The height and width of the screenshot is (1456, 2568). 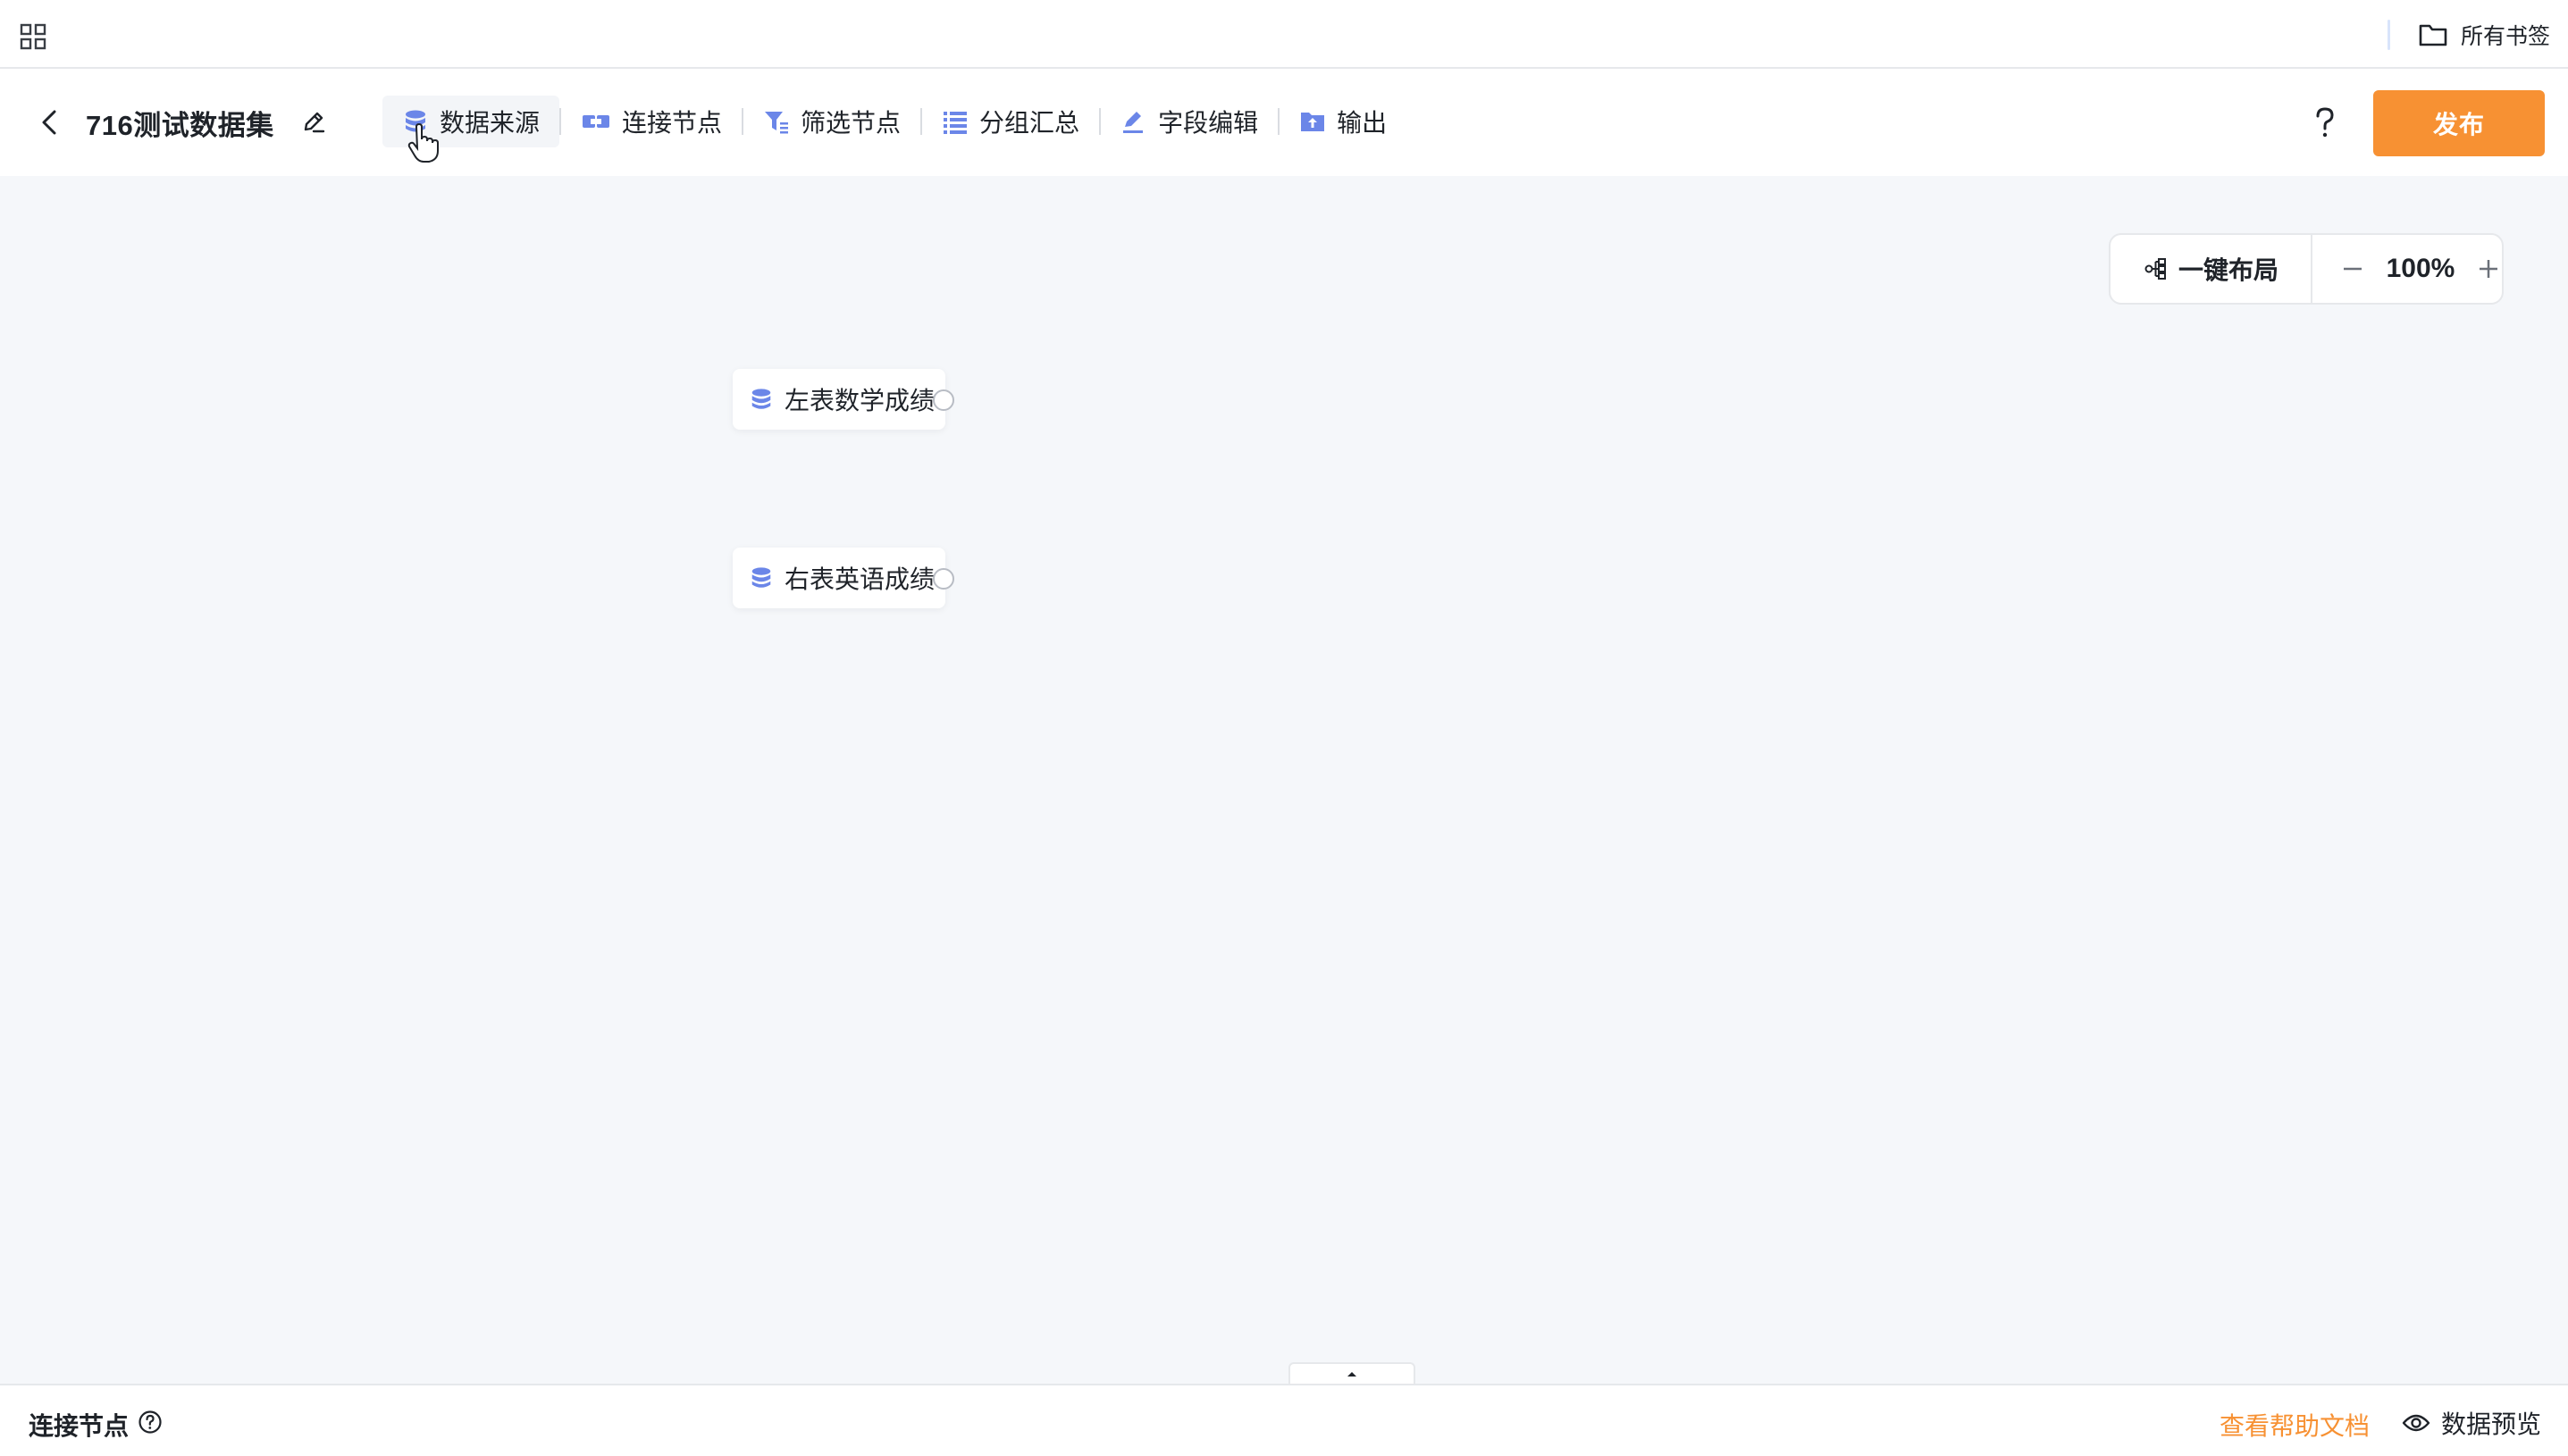 What do you see at coordinates (2459, 123) in the screenshot?
I see `publish-button: 发布` at bounding box center [2459, 123].